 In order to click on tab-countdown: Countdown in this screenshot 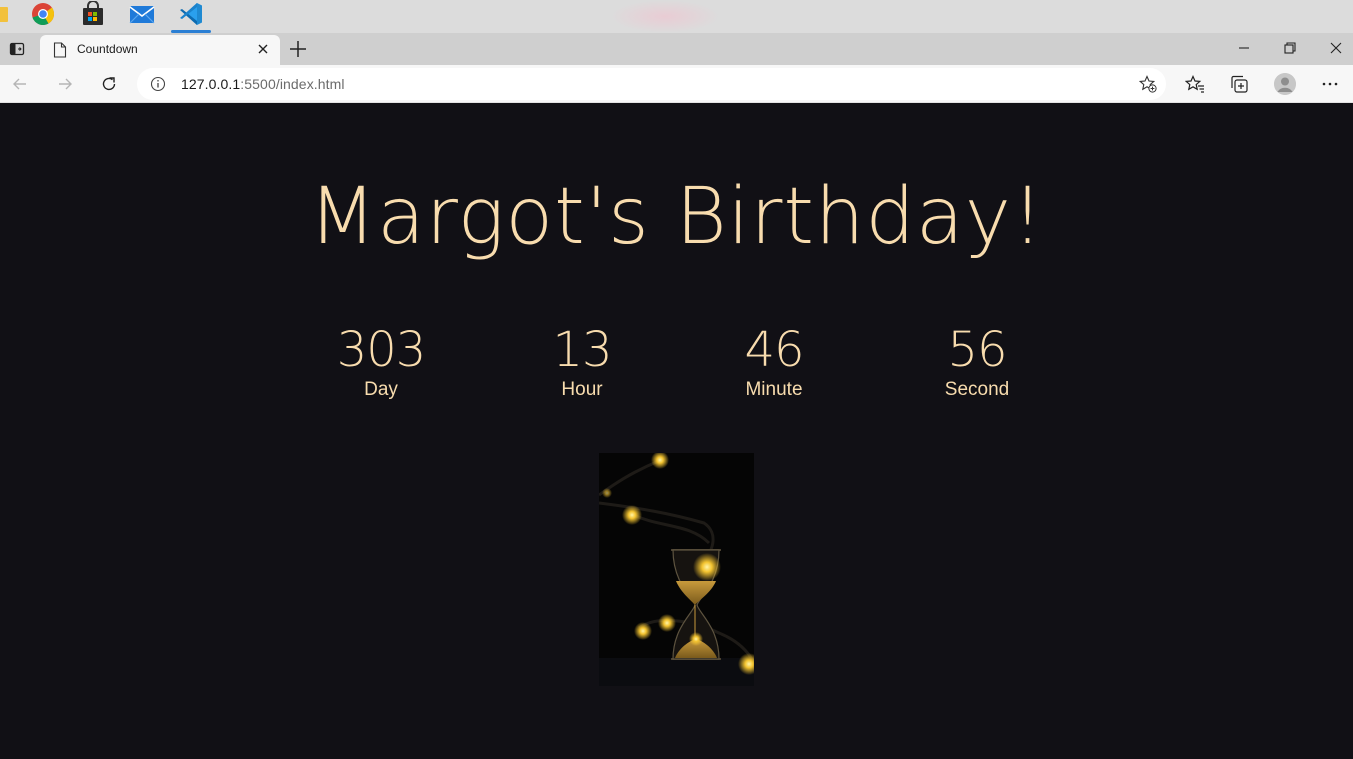, I will do `click(160, 50)`.